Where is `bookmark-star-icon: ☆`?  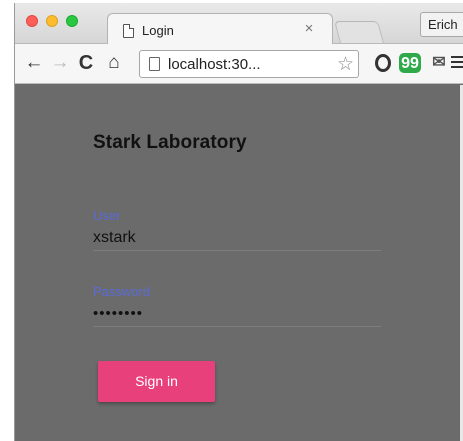
bookmark-star-icon: ☆ is located at coordinates (345, 64).